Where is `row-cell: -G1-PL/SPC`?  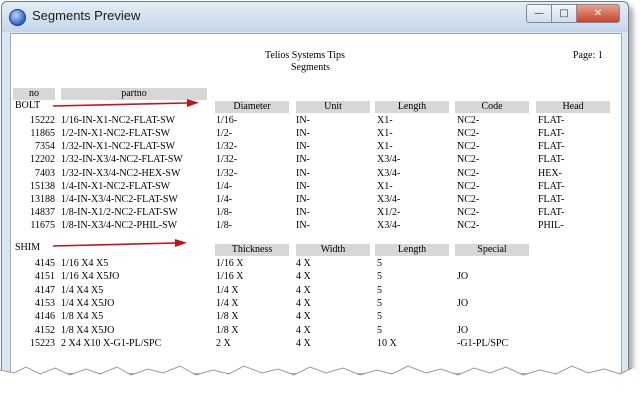 row-cell: -G1-PL/SPC is located at coordinates (483, 343).